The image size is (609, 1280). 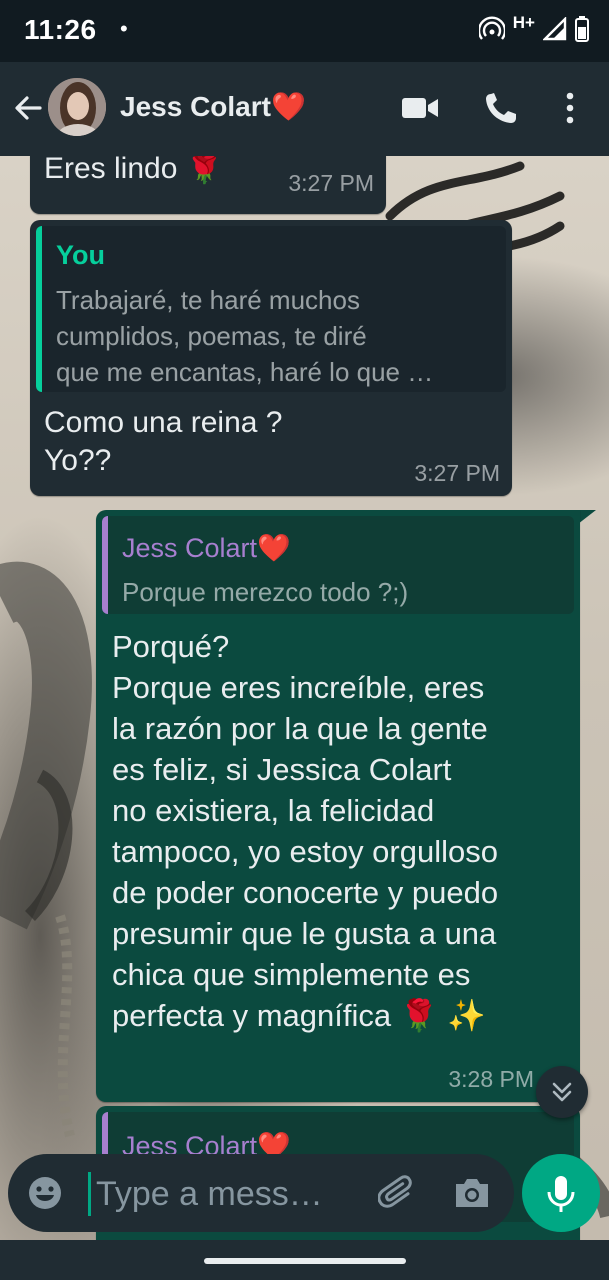 I want to click on bubble-tail, so click(x=587, y=517).